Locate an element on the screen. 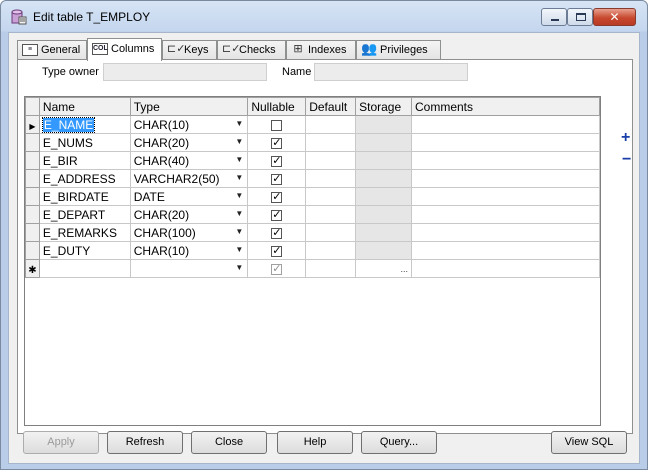  column-row: ▶ E_NAME CHAR(10) ▼ is located at coordinates (313, 124).